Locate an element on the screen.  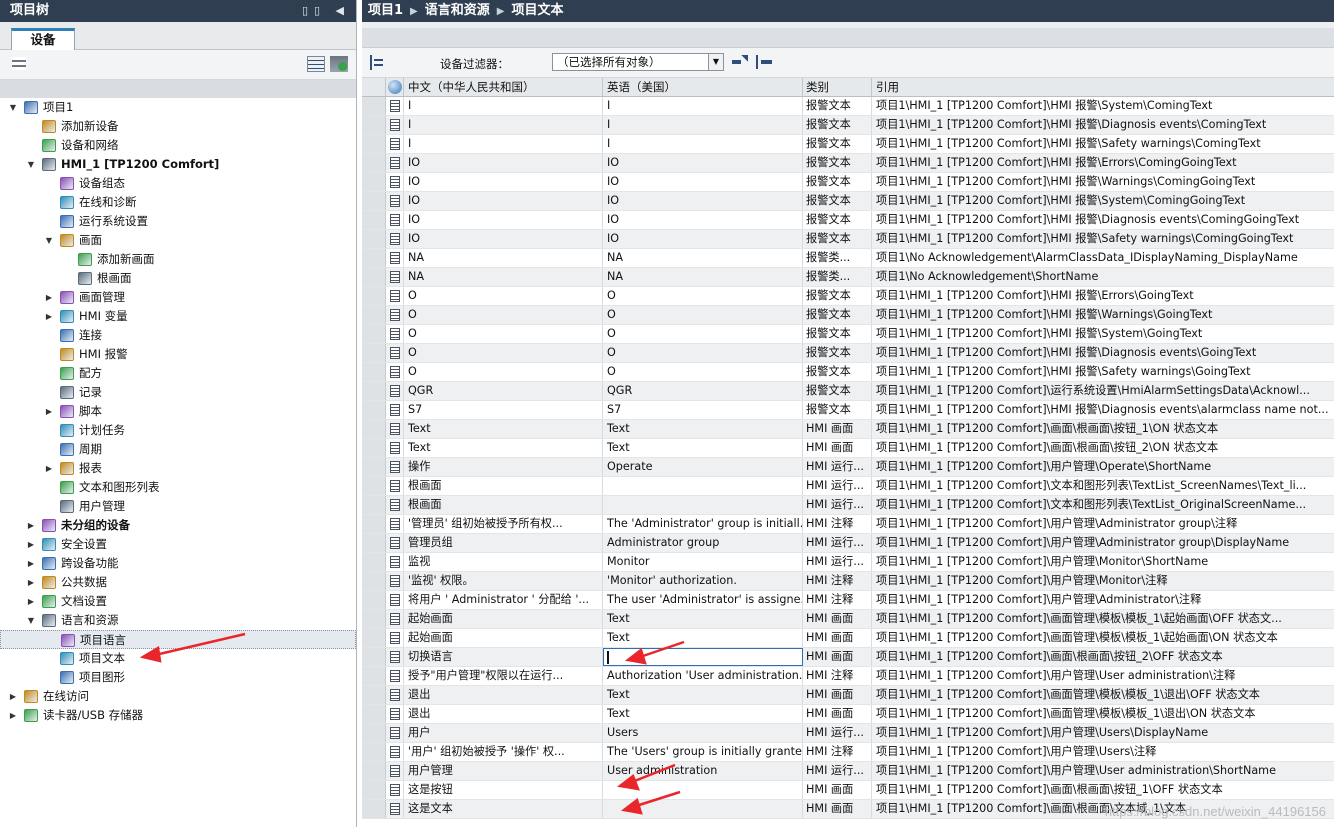
tree-item: ▼ 项目1 is located at coordinates (178, 107).